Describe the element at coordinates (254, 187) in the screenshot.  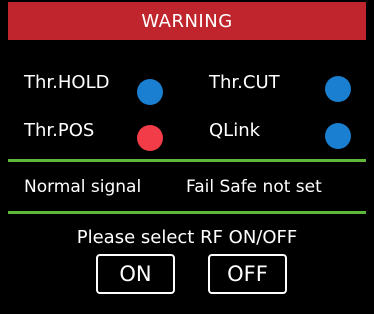
I see `failsafe-status: Fail Safe not set` at that location.